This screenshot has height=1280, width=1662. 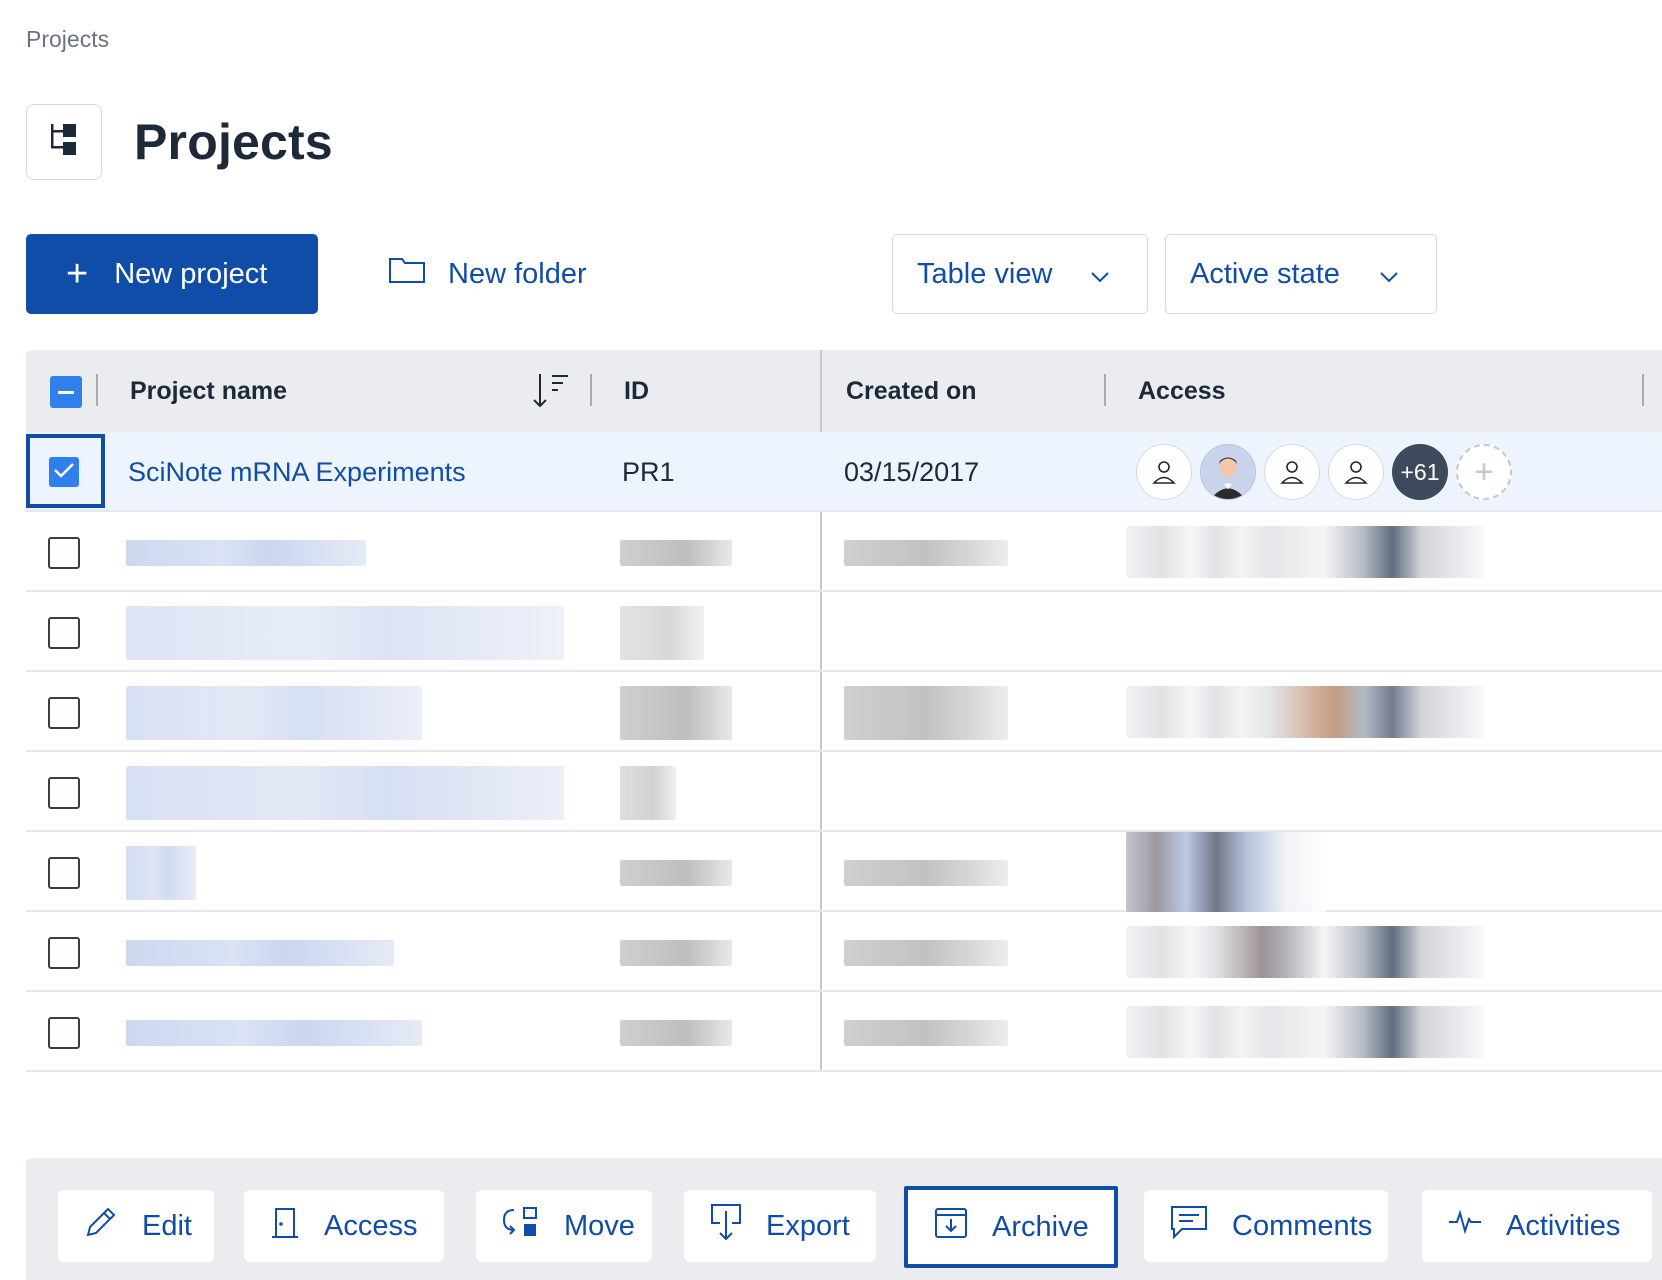 I want to click on access-label: Access, so click(x=371, y=1225).